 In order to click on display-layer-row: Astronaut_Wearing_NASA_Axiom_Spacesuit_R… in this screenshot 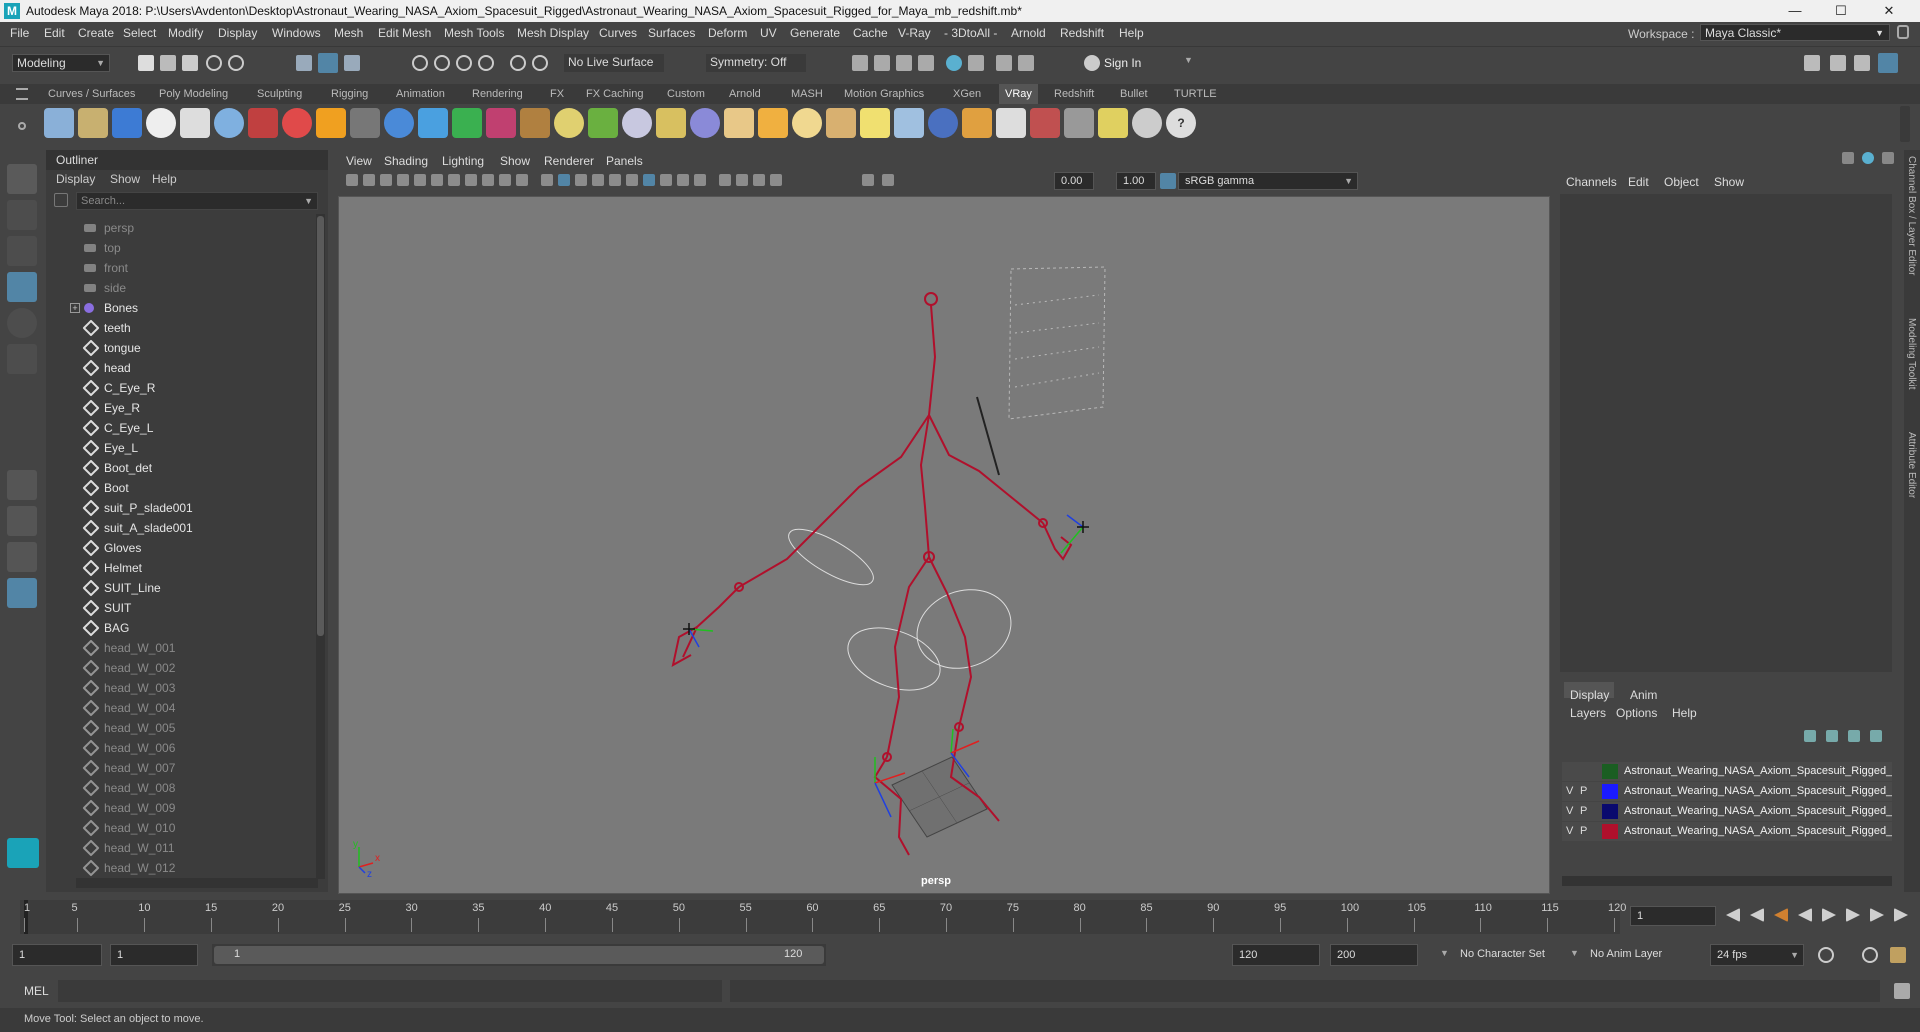, I will do `click(1727, 771)`.